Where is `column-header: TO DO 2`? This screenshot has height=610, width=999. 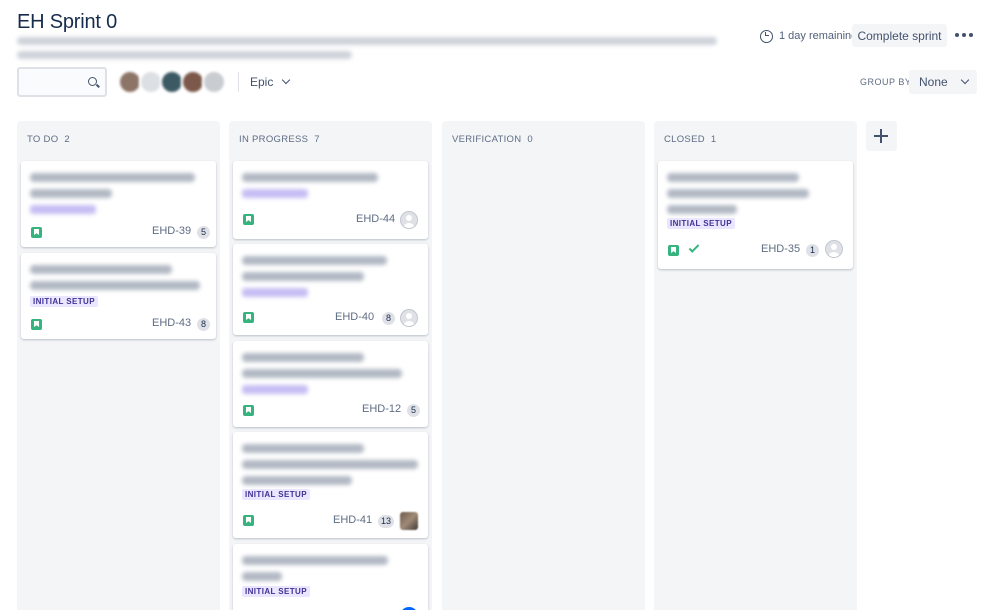
column-header: TO DO 2 is located at coordinates (48, 139).